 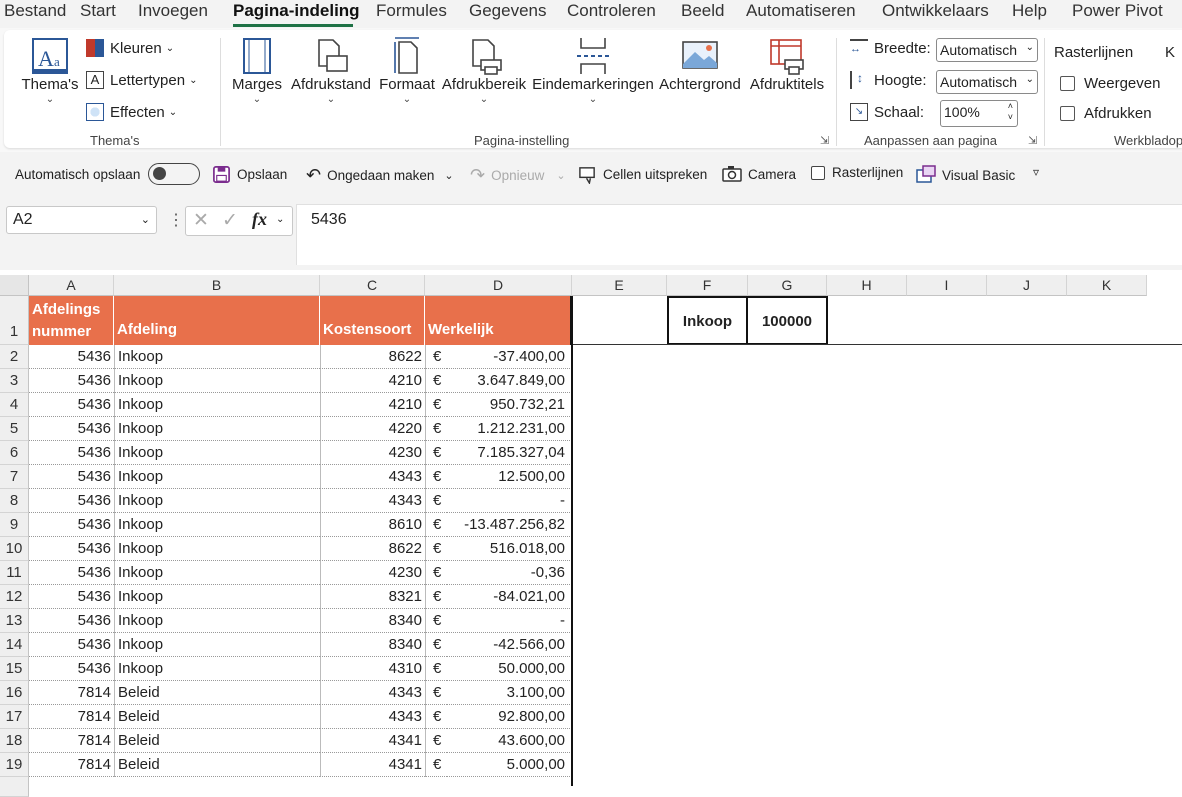 What do you see at coordinates (787, 320) in the screenshot?
I see `cell-g1: 100000` at bounding box center [787, 320].